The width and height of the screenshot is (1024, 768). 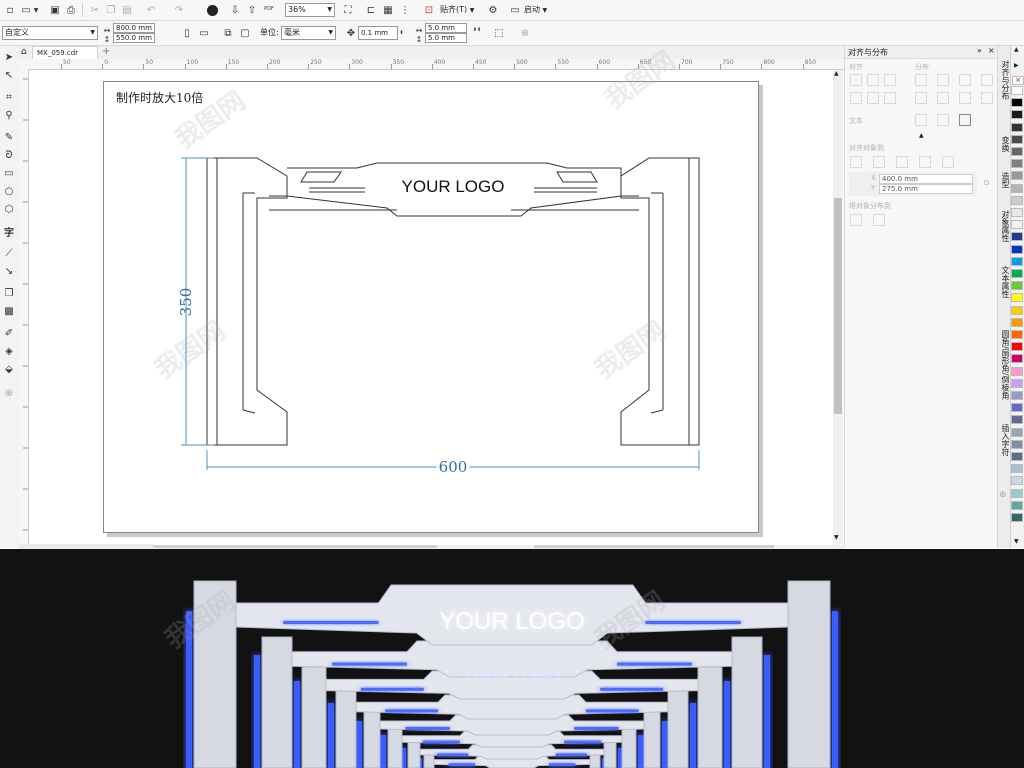 I want to click on distribute-vspace-icon, so click(x=987, y=98).